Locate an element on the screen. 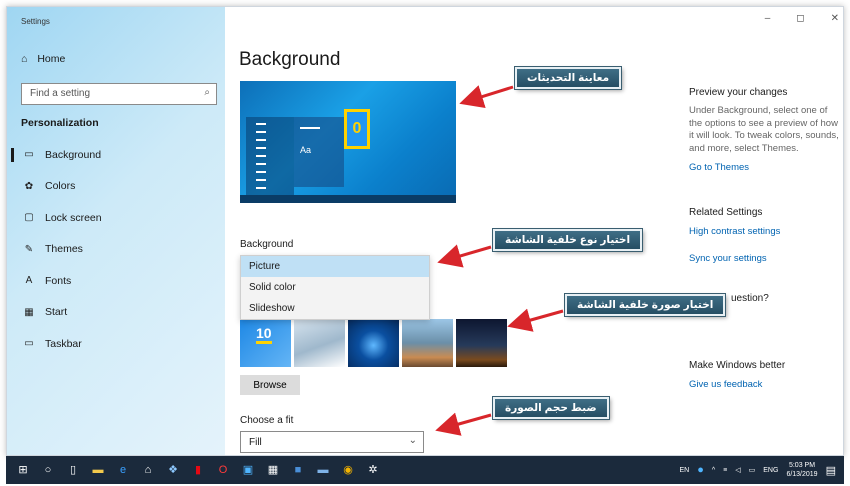 The width and height of the screenshot is (850, 486). settings-gear-icon: ✲ is located at coordinates (373, 470).